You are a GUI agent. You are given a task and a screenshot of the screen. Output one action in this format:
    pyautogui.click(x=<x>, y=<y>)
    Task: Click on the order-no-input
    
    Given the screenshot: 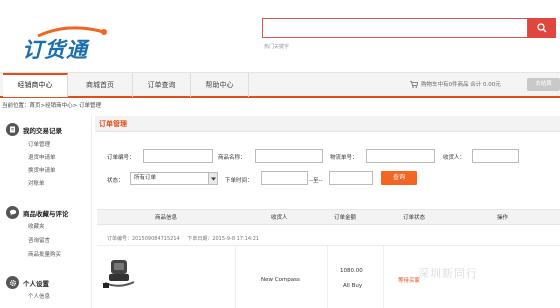 What is the action you would take?
    pyautogui.click(x=178, y=156)
    